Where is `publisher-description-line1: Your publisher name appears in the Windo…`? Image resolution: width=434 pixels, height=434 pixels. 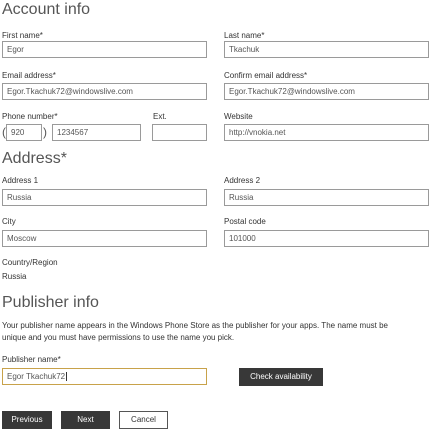 publisher-description-line1: Your publisher name appears in the Windo… is located at coordinates (195, 325).